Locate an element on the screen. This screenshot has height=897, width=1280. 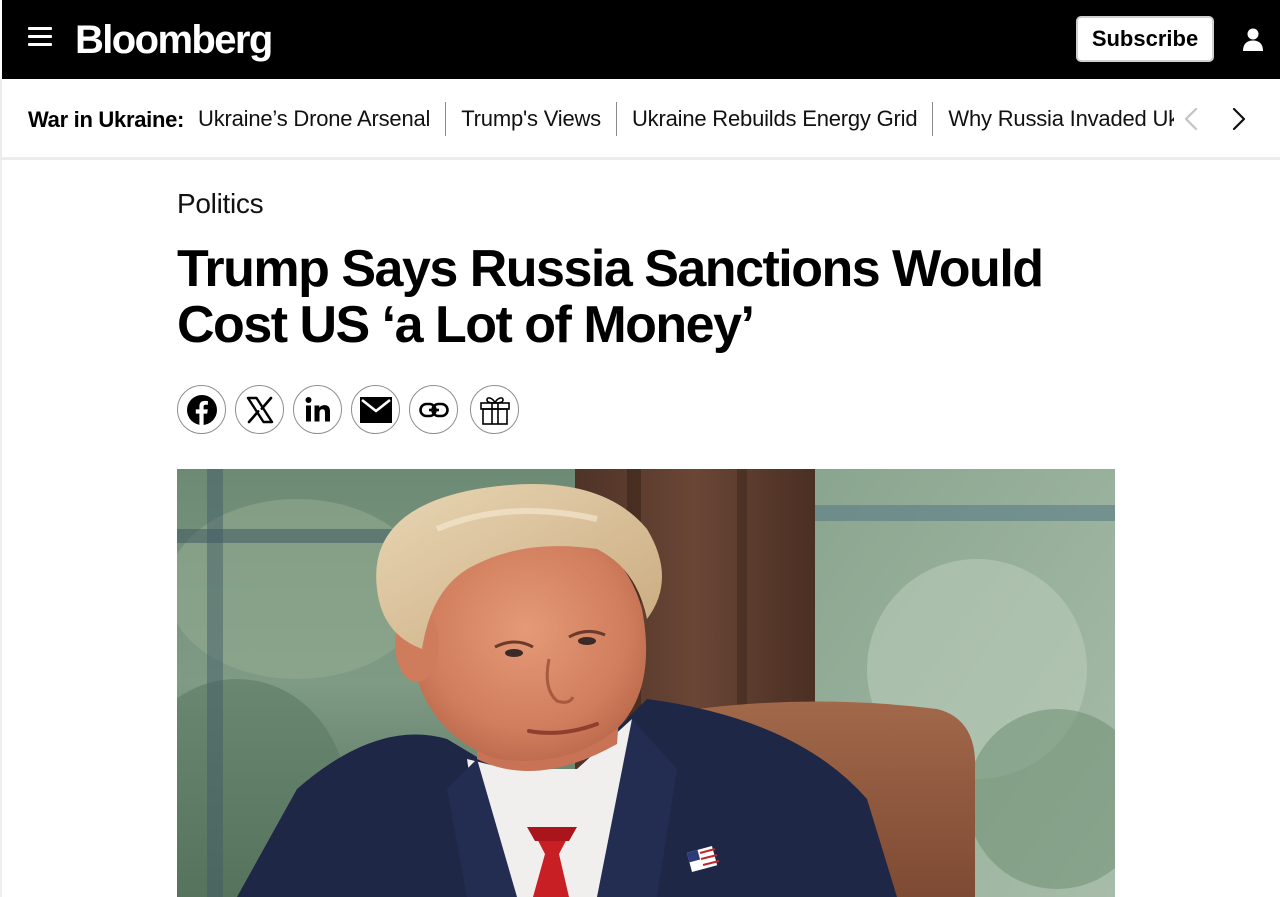
share-linkedin-button is located at coordinates (317, 409).